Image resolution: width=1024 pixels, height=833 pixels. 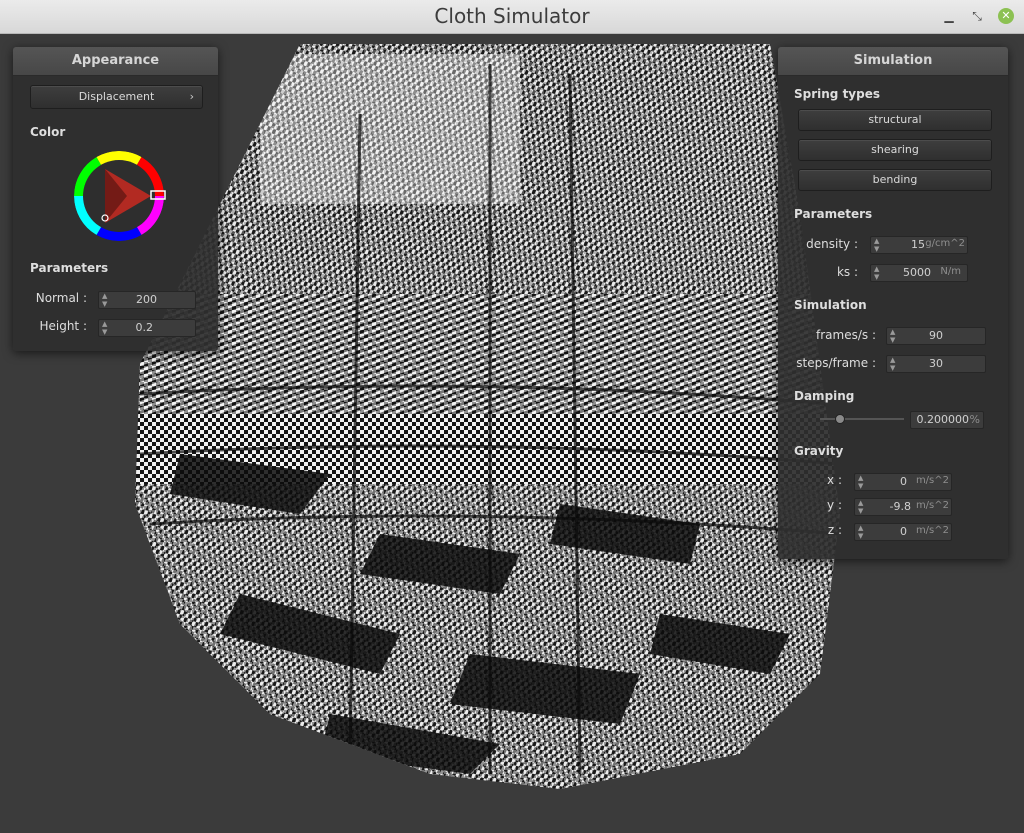 What do you see at coordinates (830, 305) in the screenshot?
I see `simulation-section-label: Simulation` at bounding box center [830, 305].